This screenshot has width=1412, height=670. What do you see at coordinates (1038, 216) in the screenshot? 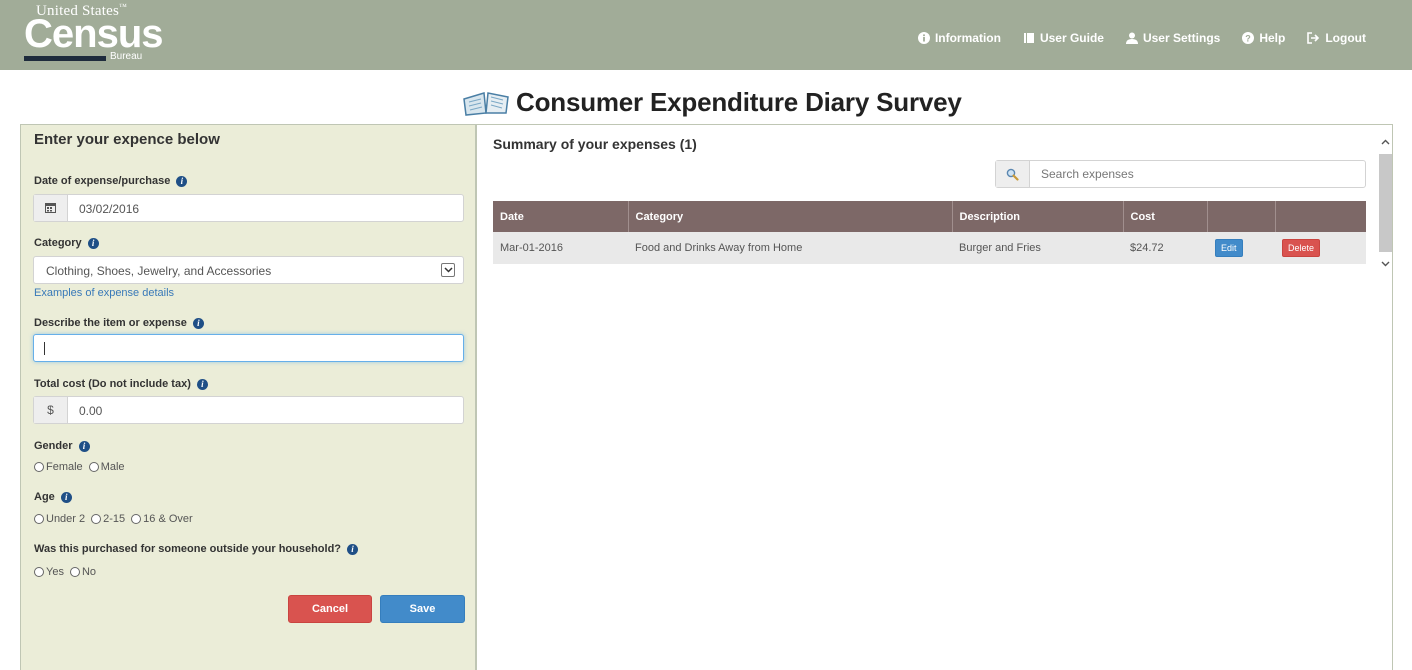
I see `column-header-description: Description` at bounding box center [1038, 216].